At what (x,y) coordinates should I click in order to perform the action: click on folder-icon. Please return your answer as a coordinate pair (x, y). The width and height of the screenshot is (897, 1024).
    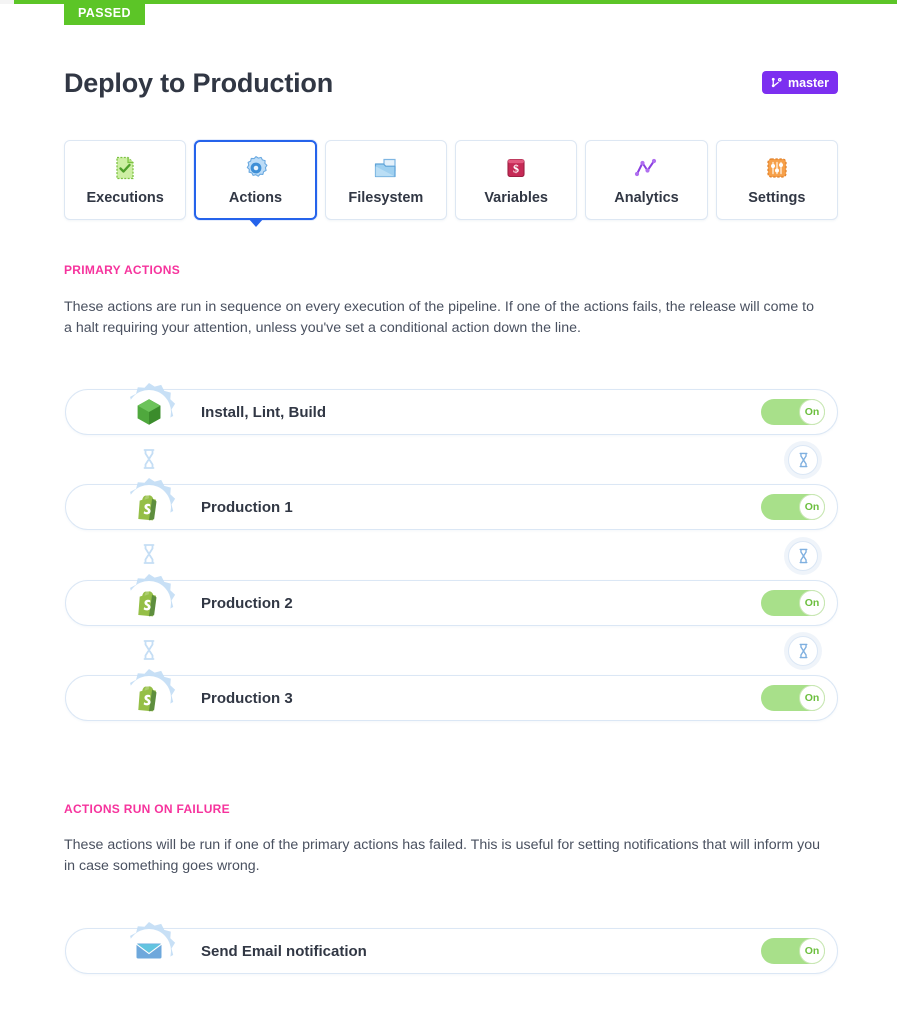
    Looking at the image, I should click on (386, 168).